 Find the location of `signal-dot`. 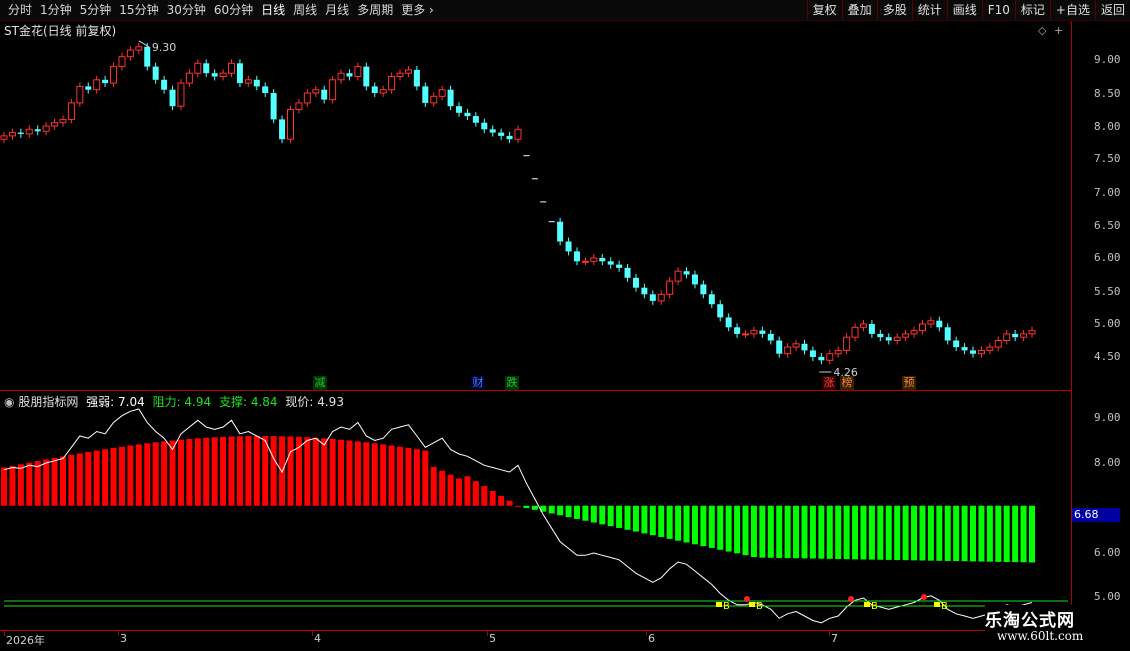

signal-dot is located at coordinates (924, 597).